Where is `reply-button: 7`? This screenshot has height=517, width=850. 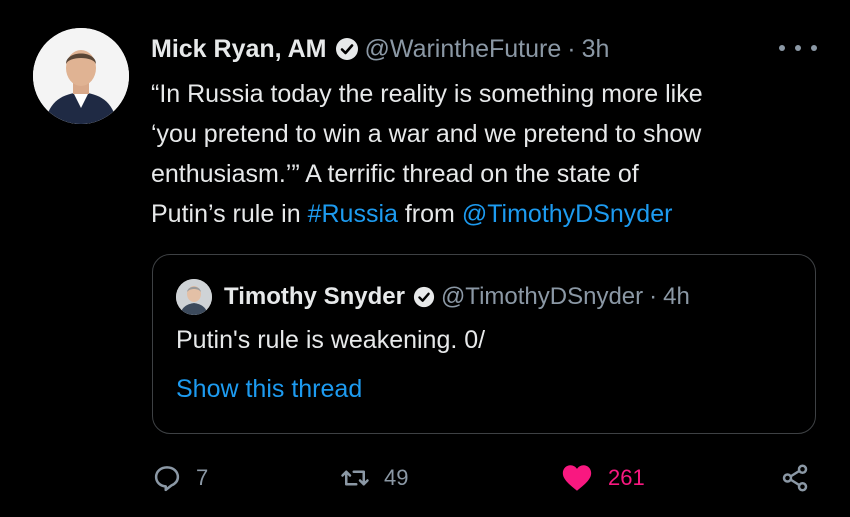 reply-button: 7 is located at coordinates (180, 478).